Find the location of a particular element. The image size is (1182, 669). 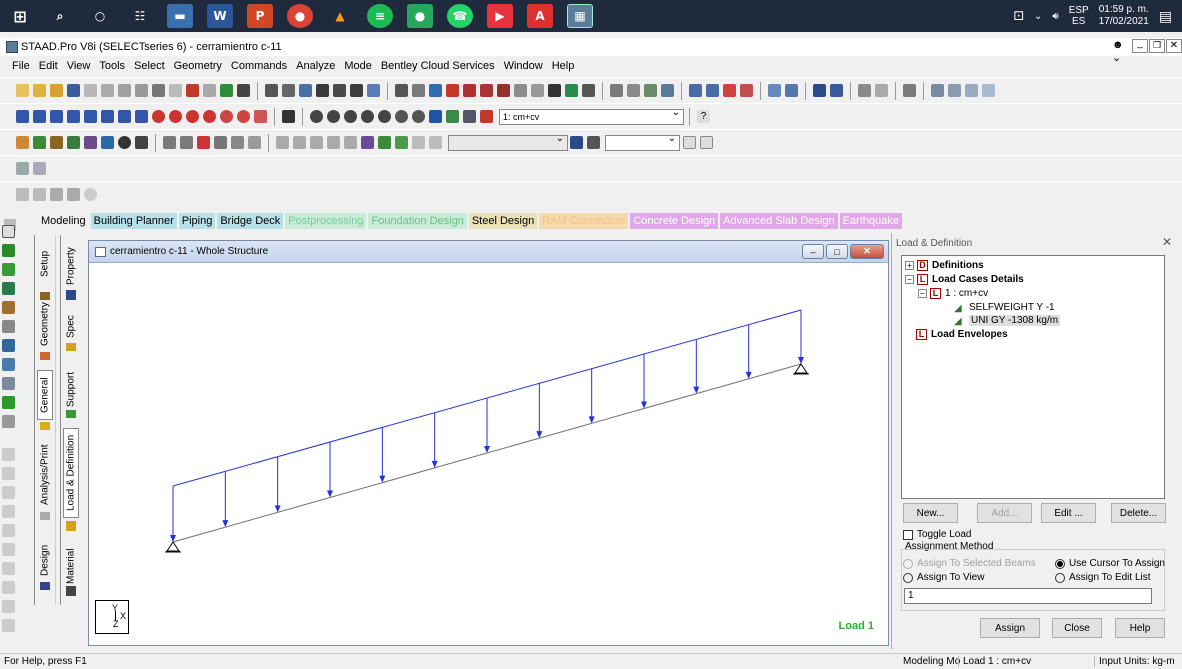

vlc-icon: ▲ is located at coordinates (340, 16).